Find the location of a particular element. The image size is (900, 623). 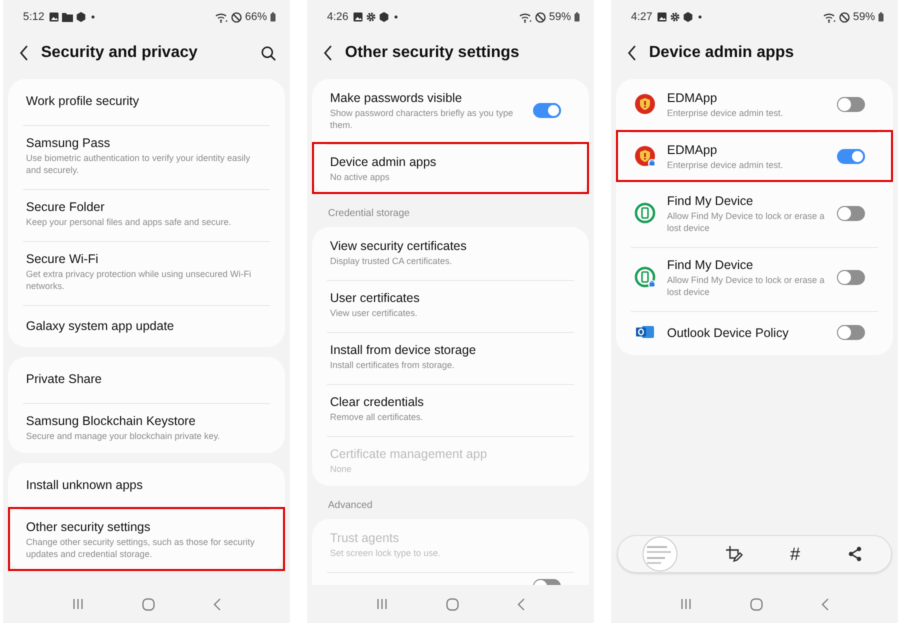

settings-item: User certificates View user certificates. is located at coordinates (450, 304).